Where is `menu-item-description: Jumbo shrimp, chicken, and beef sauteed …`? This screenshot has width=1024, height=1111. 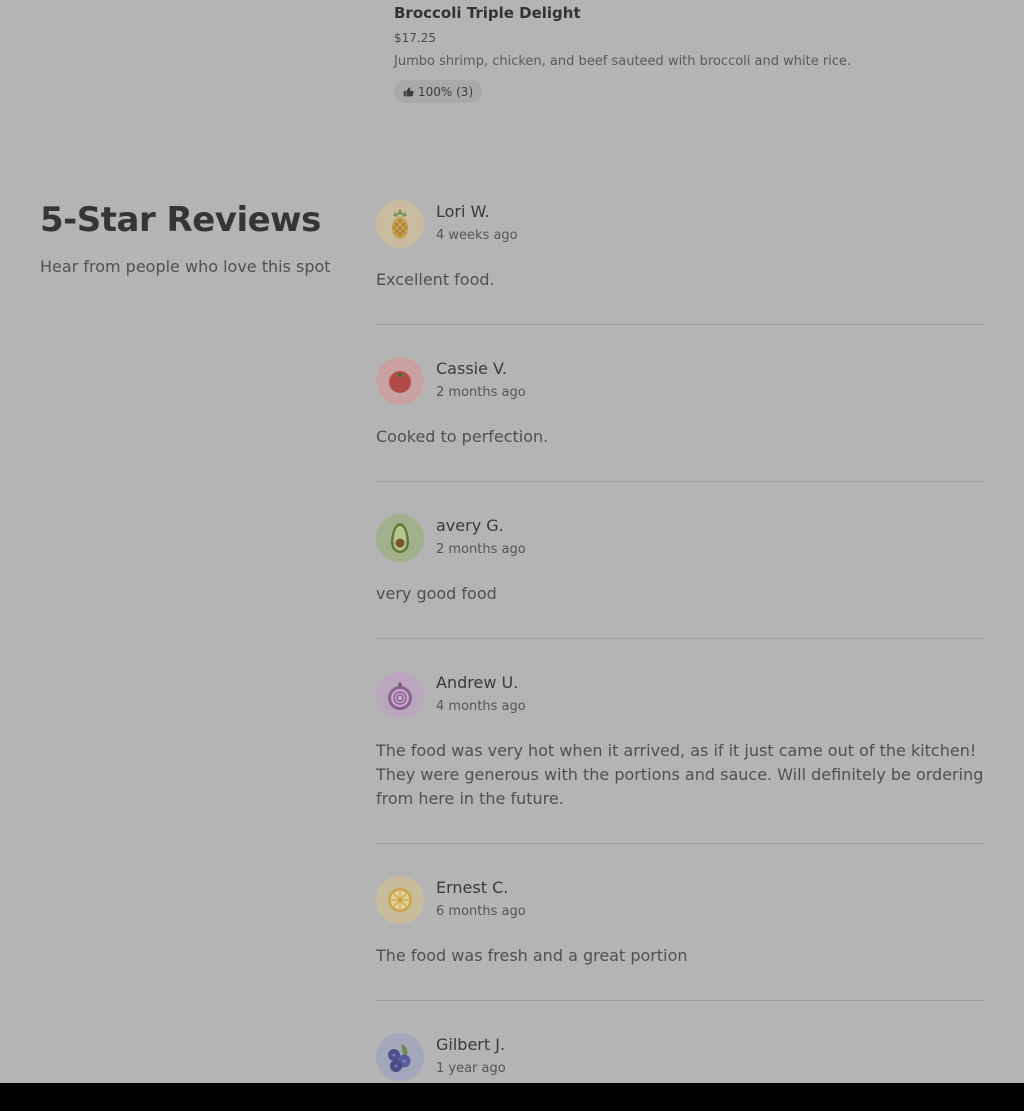
menu-item-description: Jumbo shrimp, chicken, and beef sauteed … is located at coordinates (623, 61).